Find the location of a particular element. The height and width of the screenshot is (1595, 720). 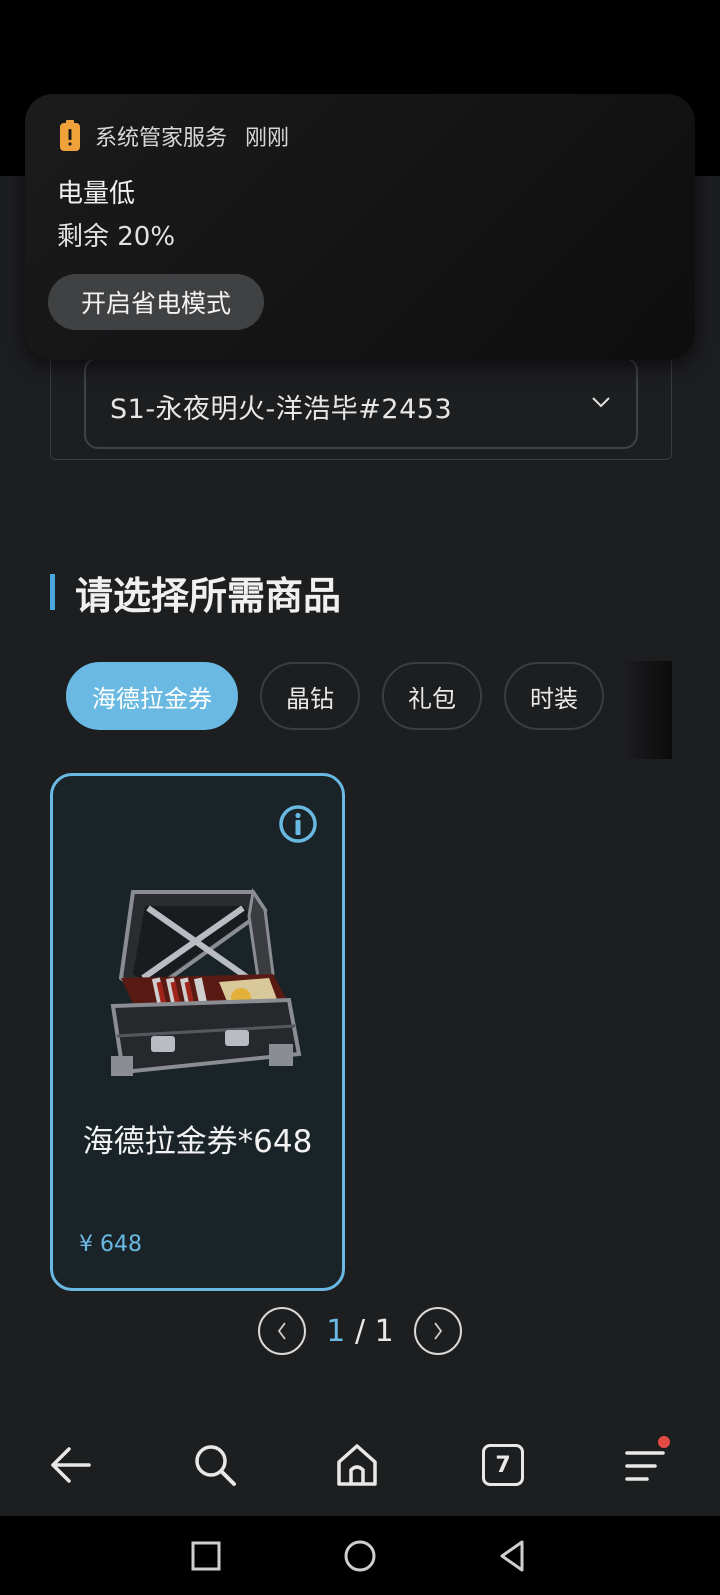

server-select-dropdown: S1-永夜明火-洋浩毕#2453 is located at coordinates (361, 403).